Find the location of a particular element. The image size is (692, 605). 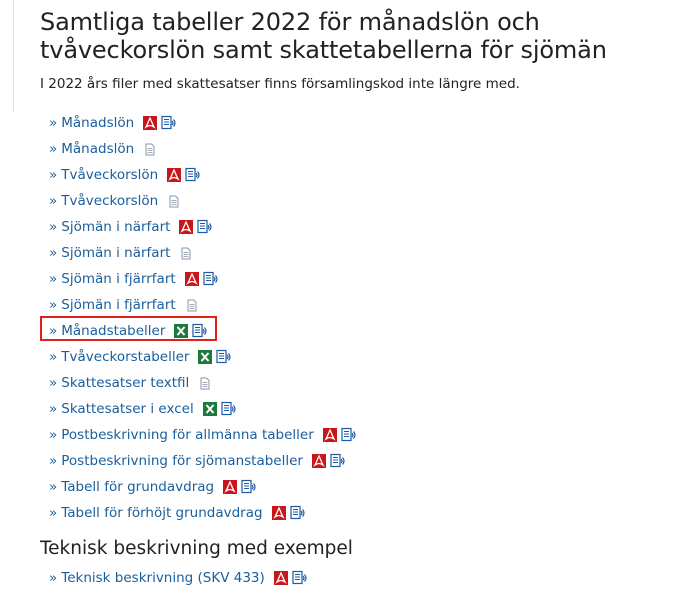

download-link: Postbeskrivning för allmänna tabeller is located at coordinates (187, 435).